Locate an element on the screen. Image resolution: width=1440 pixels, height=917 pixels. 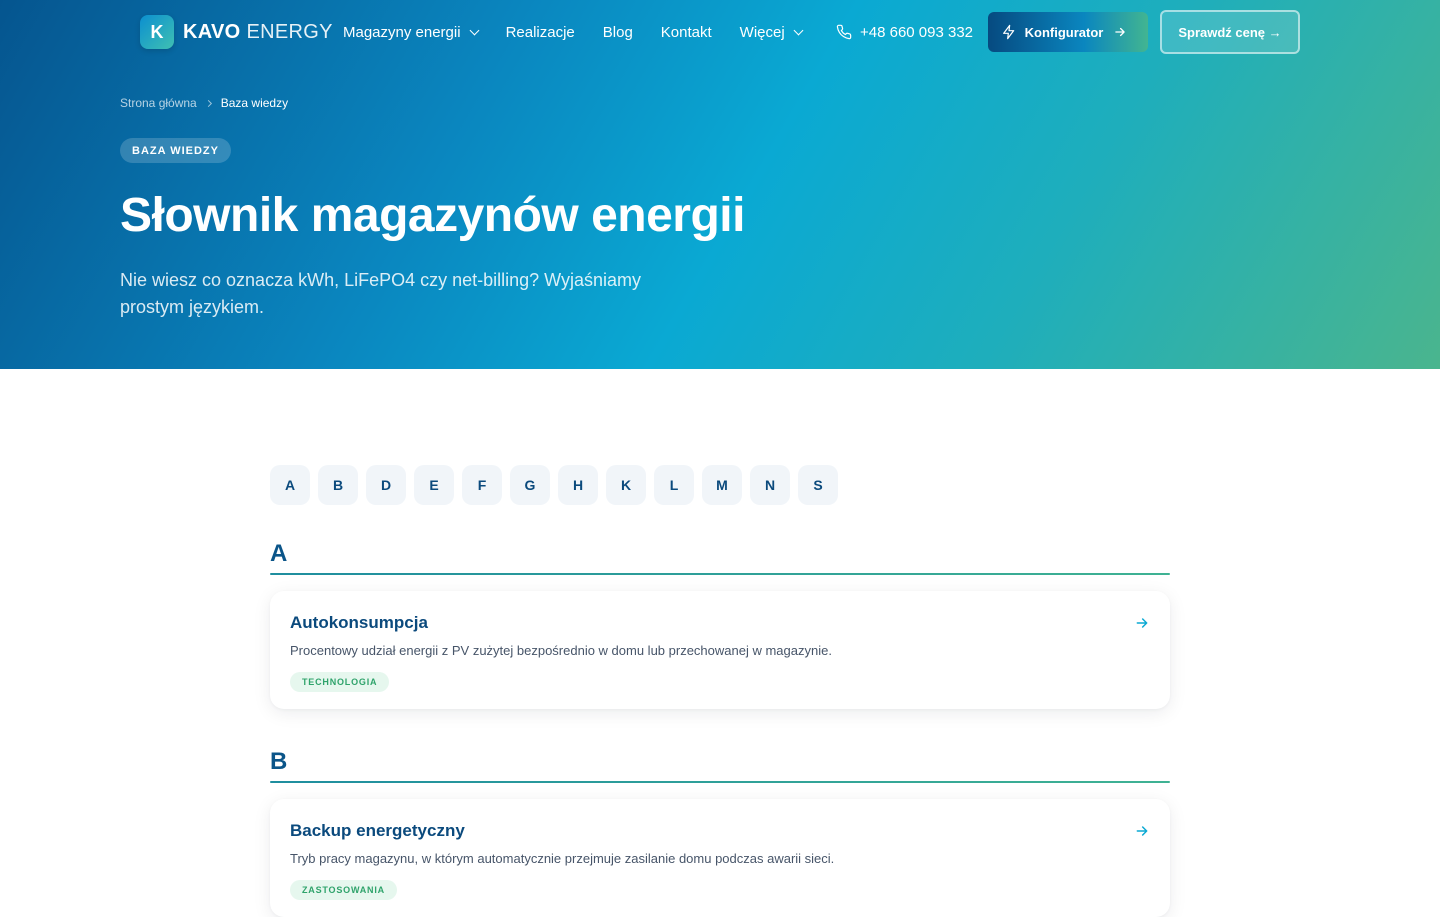
letter-button-e: E is located at coordinates (434, 485).